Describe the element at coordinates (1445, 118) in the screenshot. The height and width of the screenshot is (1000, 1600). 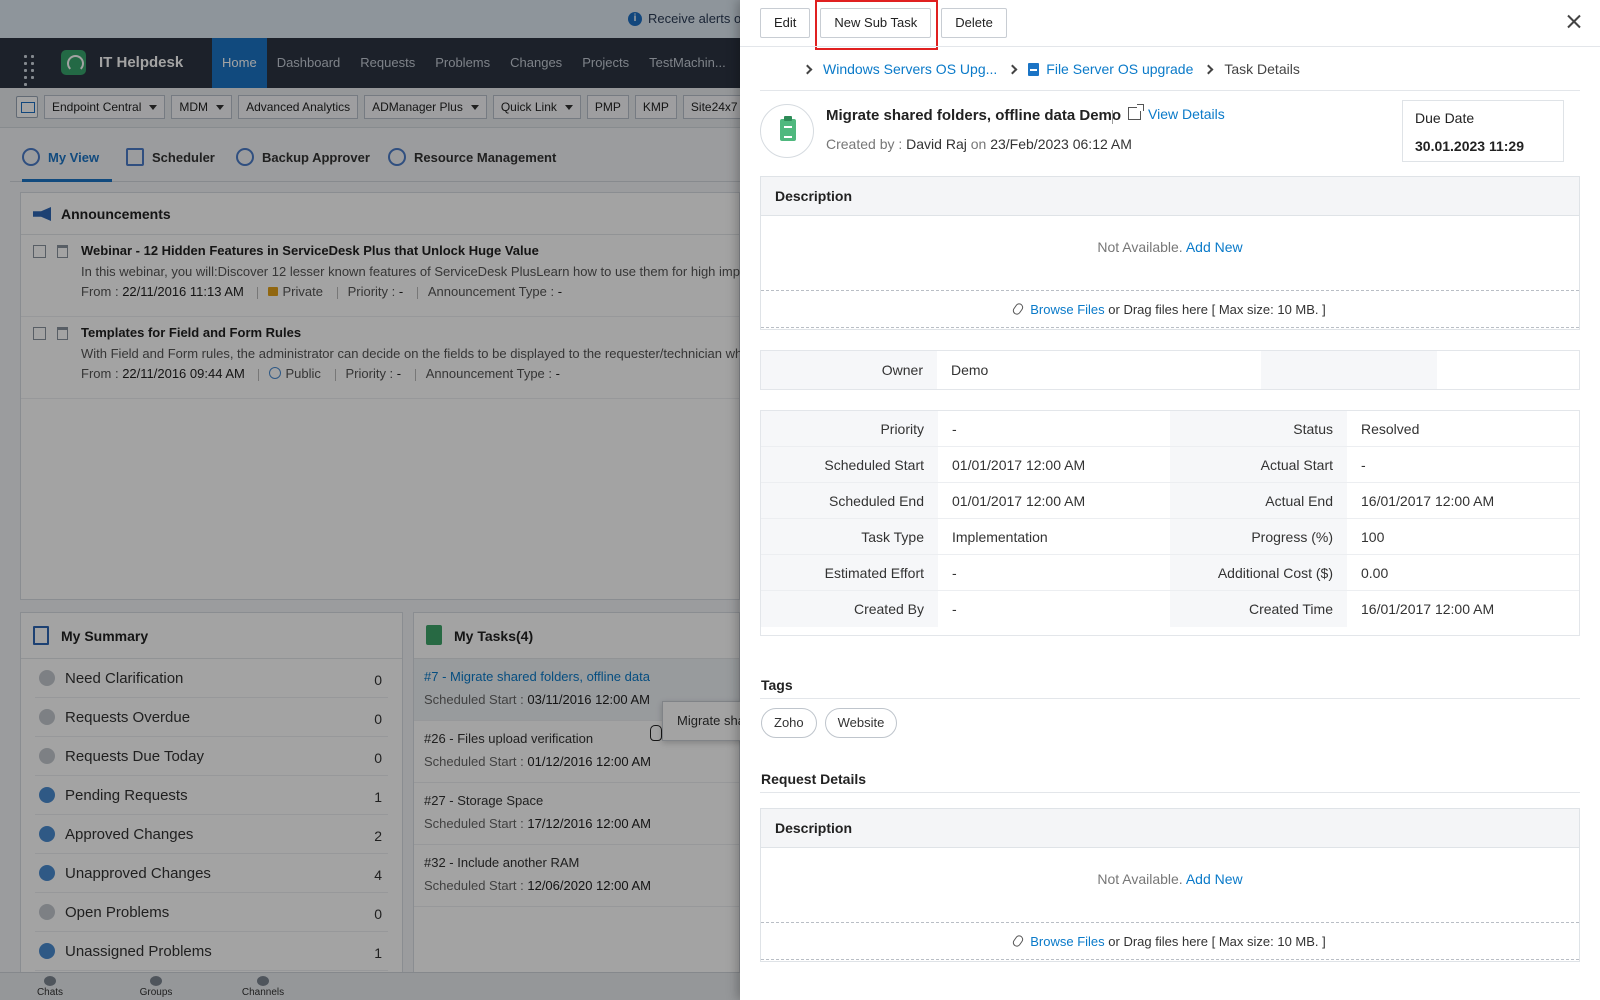
I see `due-date-label: Due Date` at that location.